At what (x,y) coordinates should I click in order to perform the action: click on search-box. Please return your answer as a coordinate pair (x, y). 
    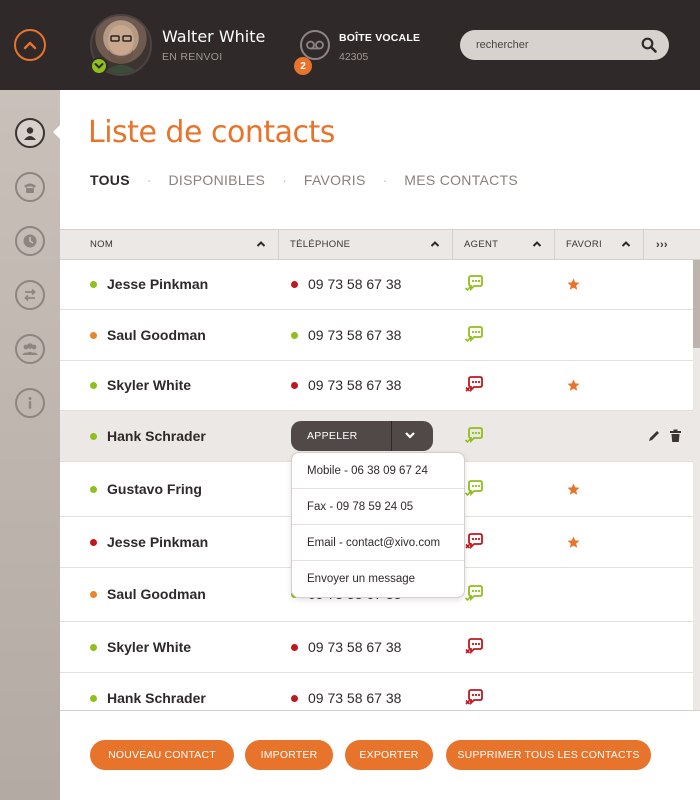
    Looking at the image, I should click on (564, 45).